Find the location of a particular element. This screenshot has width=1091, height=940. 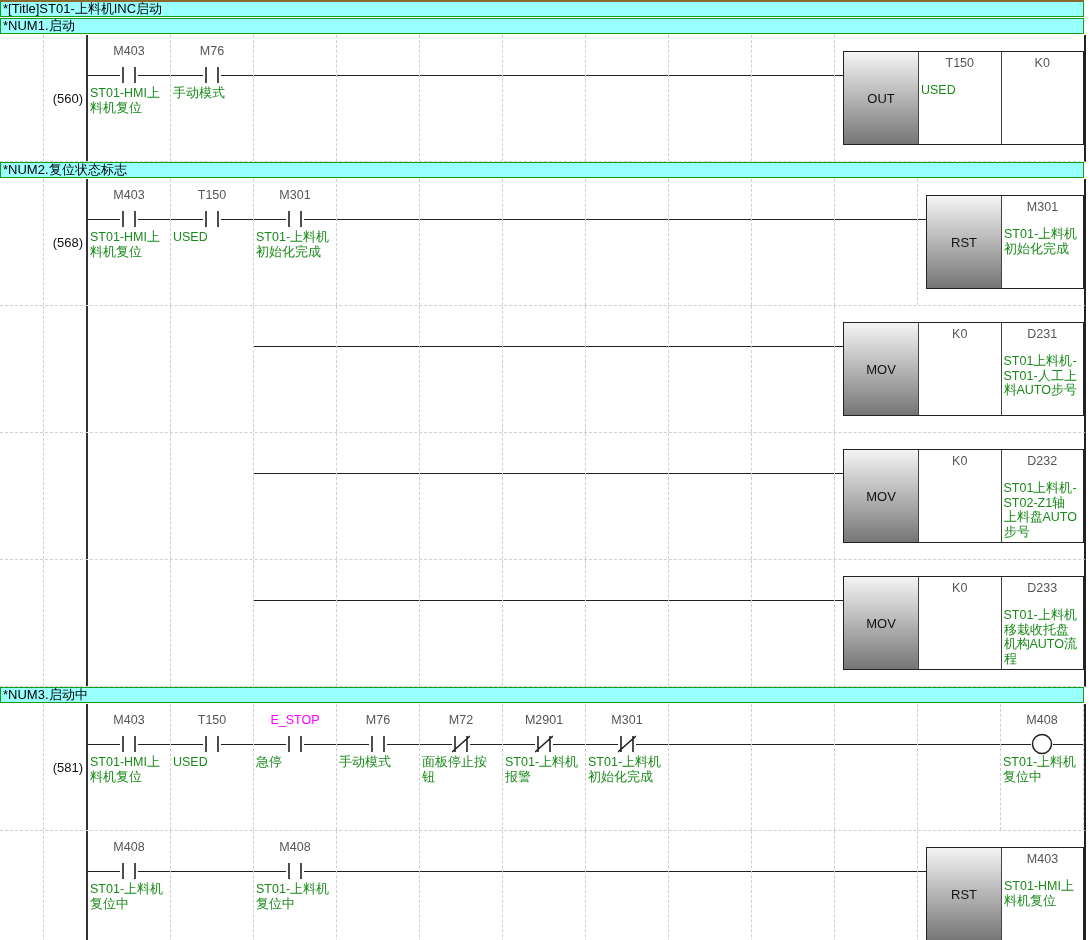

device-label: D233 is located at coordinates (1042, 588).